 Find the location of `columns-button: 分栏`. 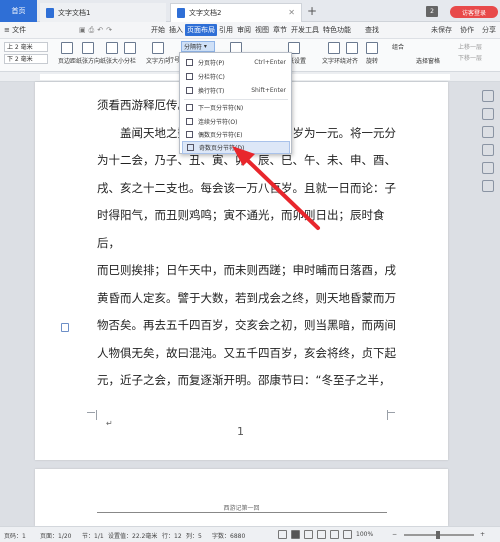

columns-button: 分栏 is located at coordinates (130, 53).